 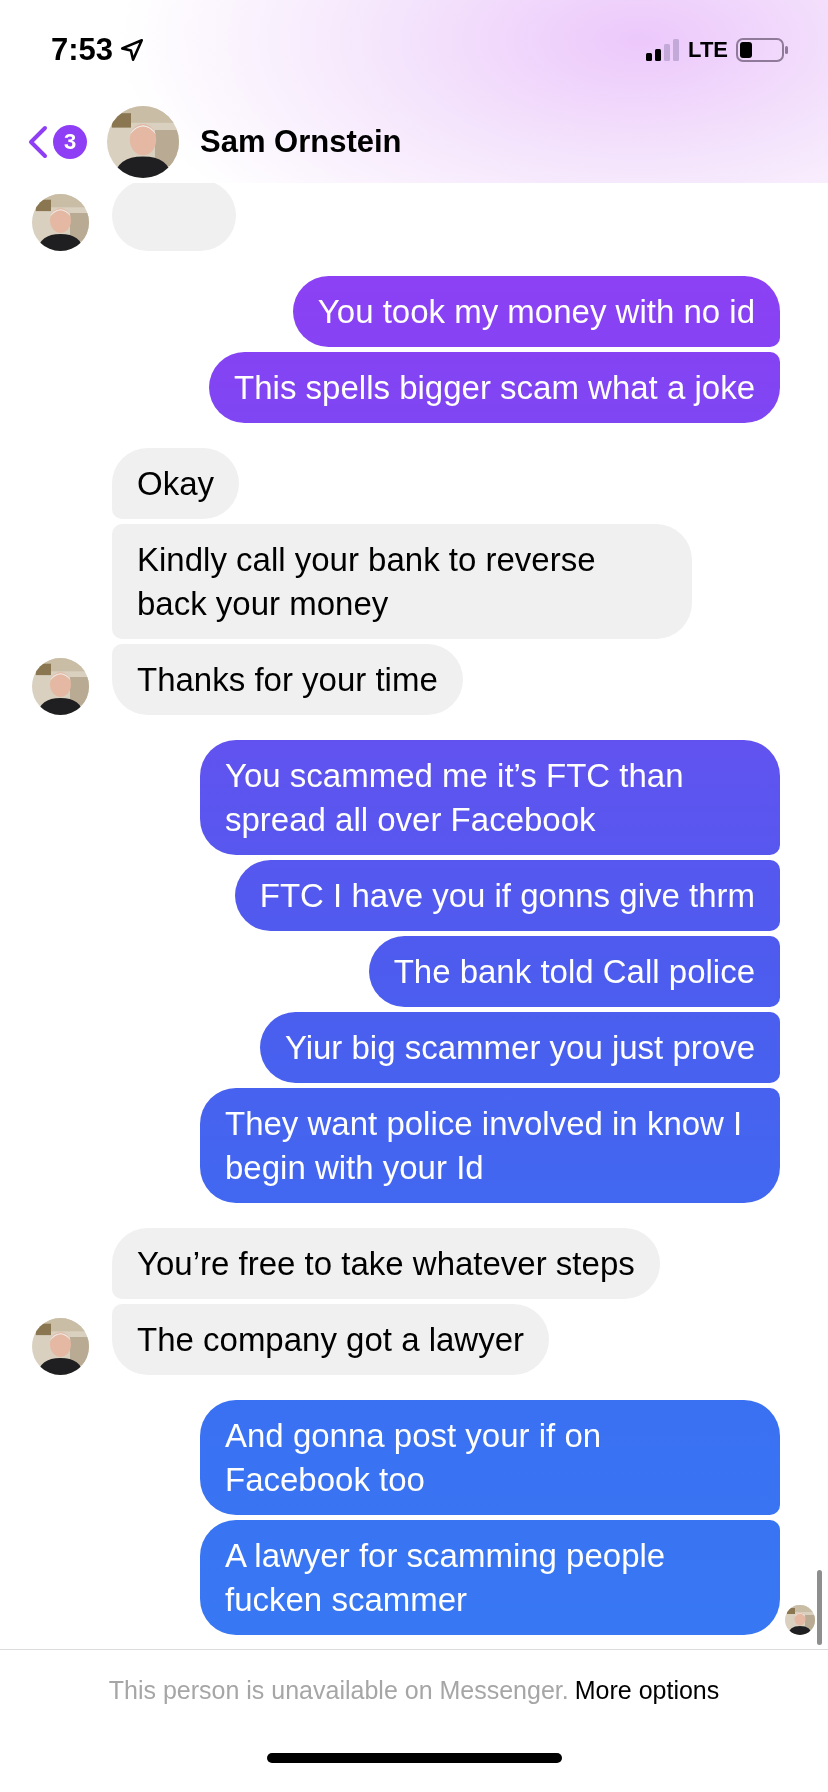 I want to click on status-time: 7:53, so click(x=82, y=50).